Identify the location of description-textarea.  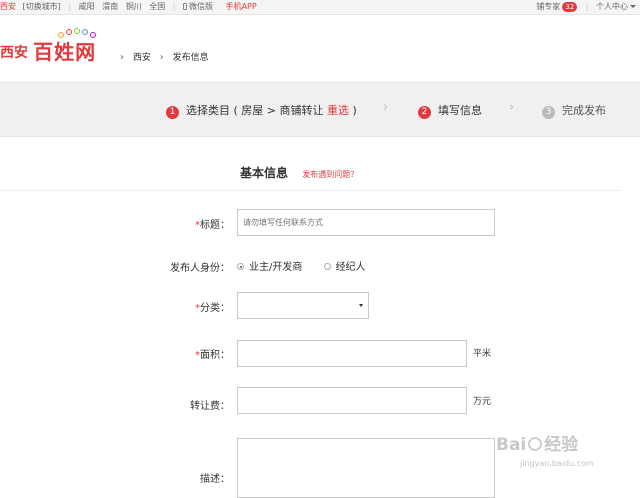
(366, 468).